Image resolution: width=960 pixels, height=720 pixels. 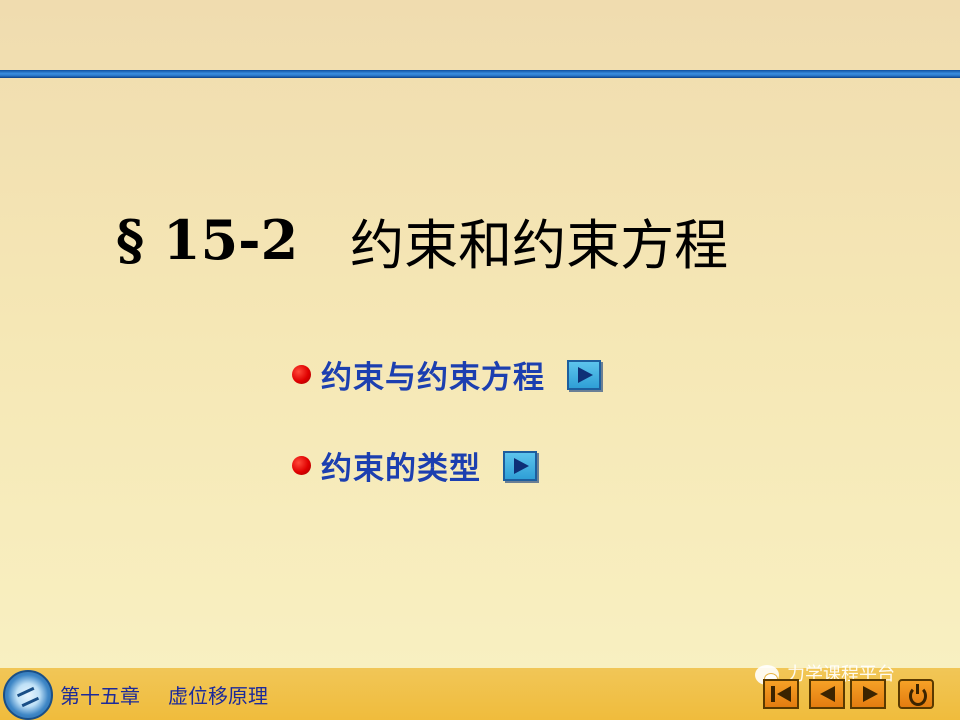 I want to click on menu-item-constraints-and-equations: 约束与约束方程, so click(x=446, y=374).